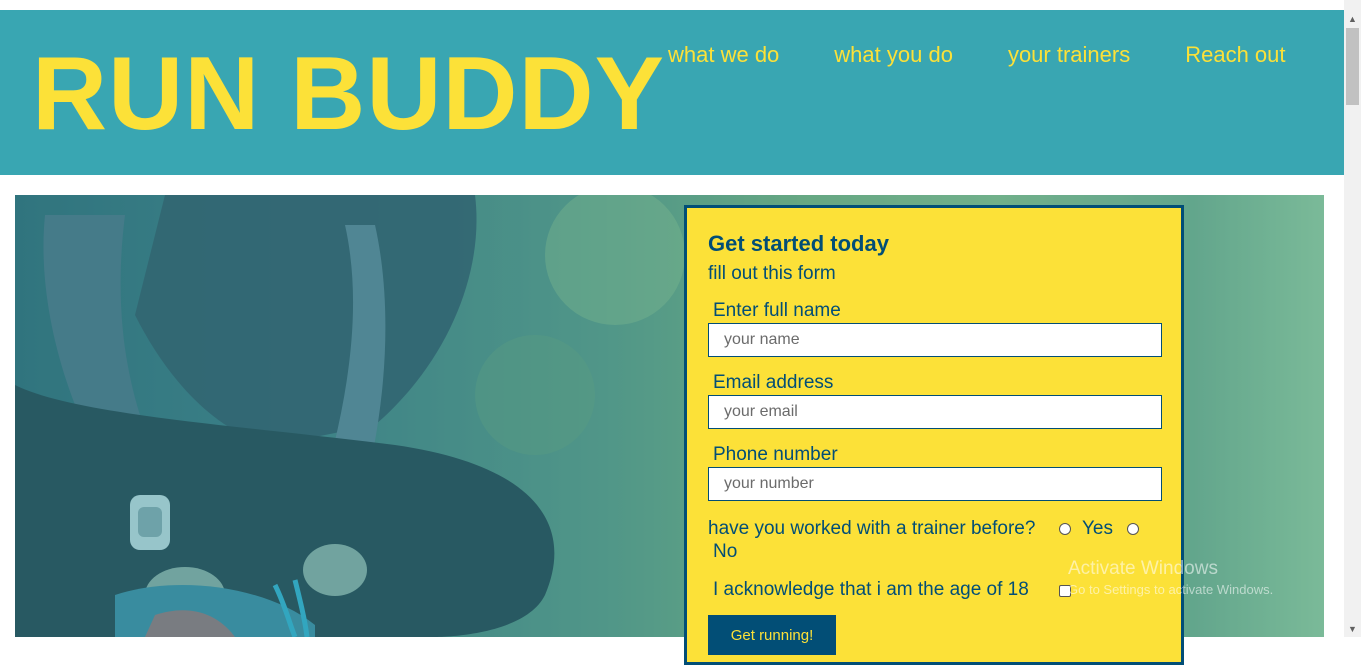  I want to click on form-title: Get started today, so click(798, 243).